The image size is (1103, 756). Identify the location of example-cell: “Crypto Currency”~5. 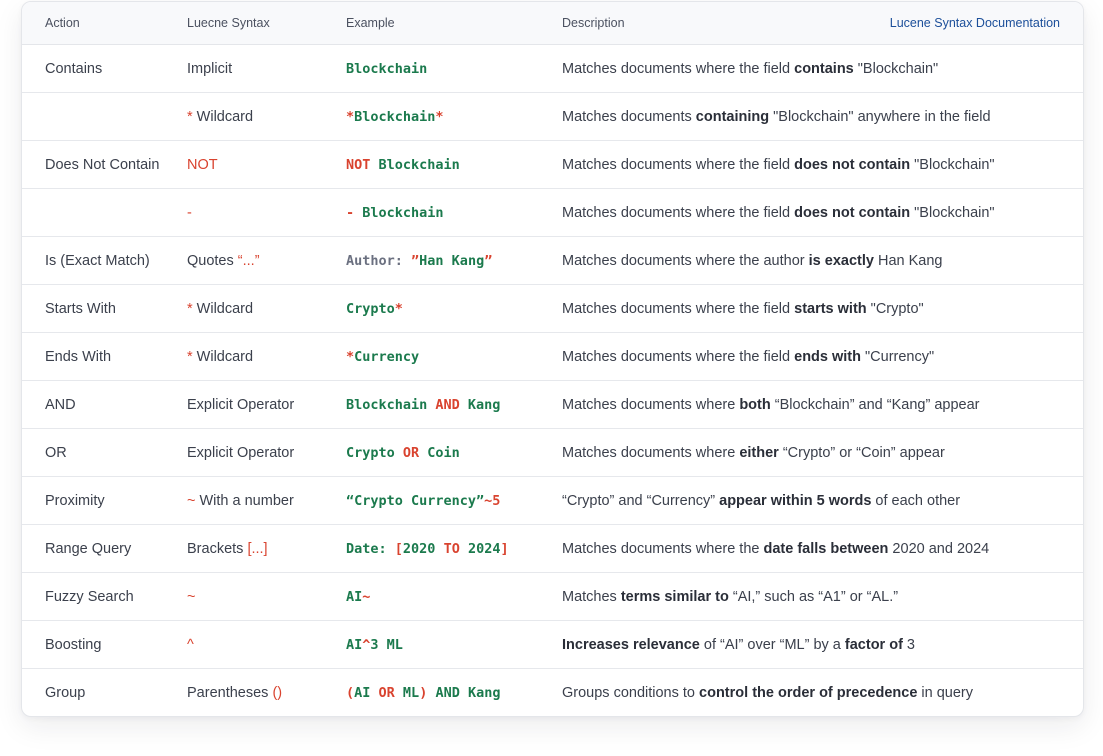
(454, 501).